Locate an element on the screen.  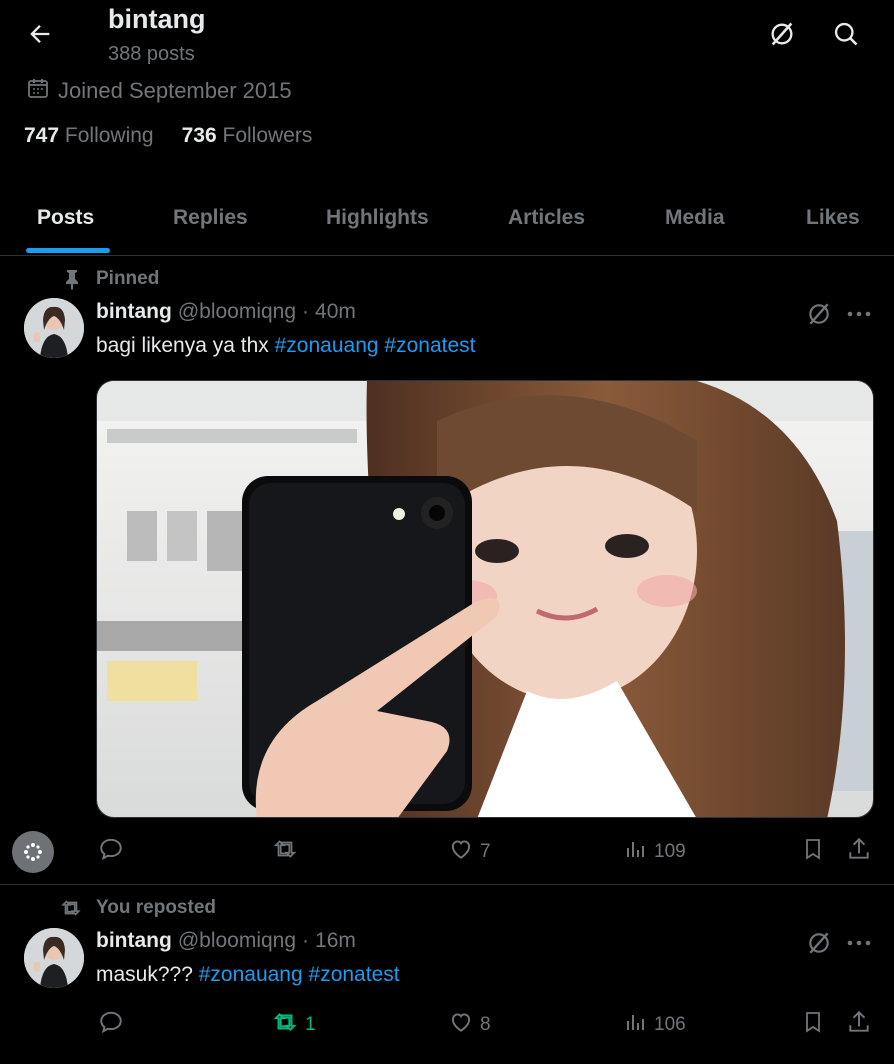
posts-count: 388 posts is located at coordinates (151, 54).